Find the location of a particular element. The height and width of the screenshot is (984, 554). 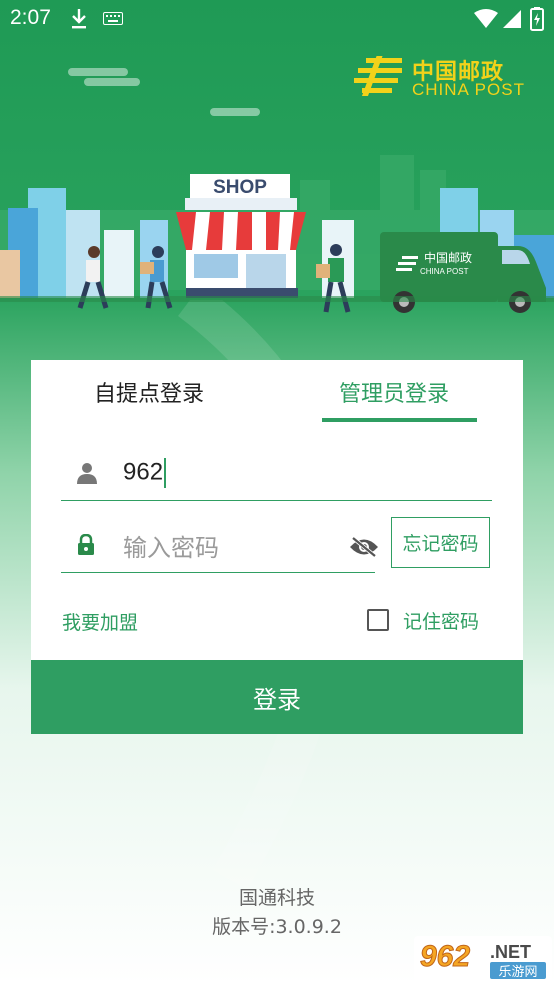

remember-password-label: 记住密码 is located at coordinates (441, 621).